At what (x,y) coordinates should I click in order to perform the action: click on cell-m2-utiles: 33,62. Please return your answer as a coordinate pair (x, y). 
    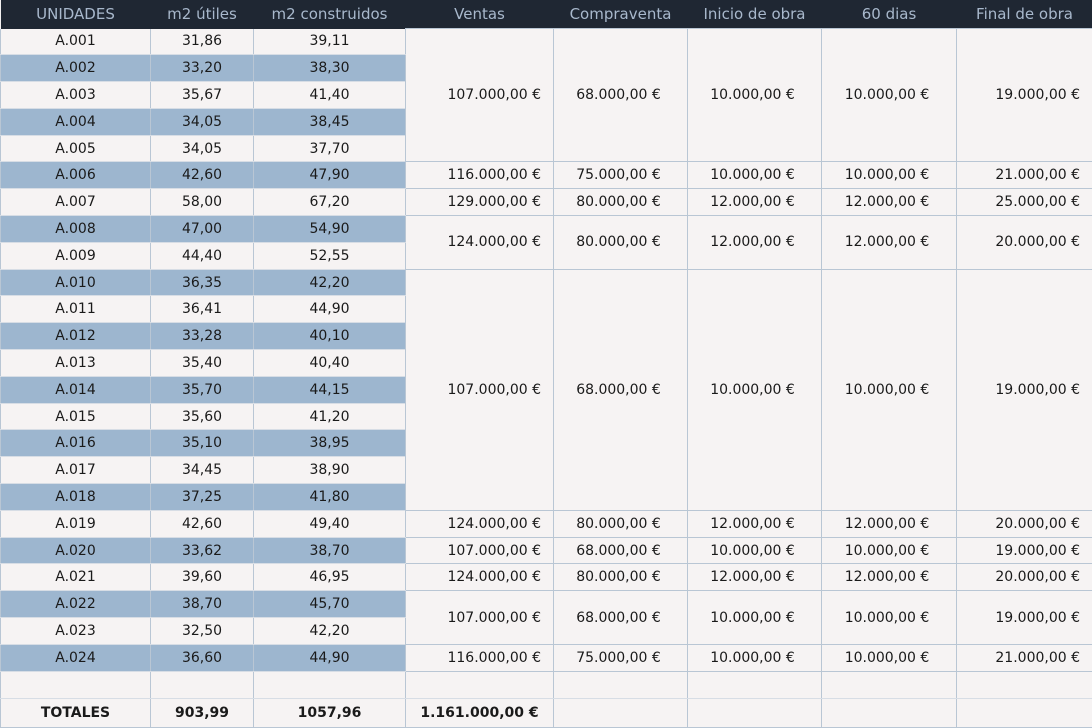
    Looking at the image, I should click on (202, 551).